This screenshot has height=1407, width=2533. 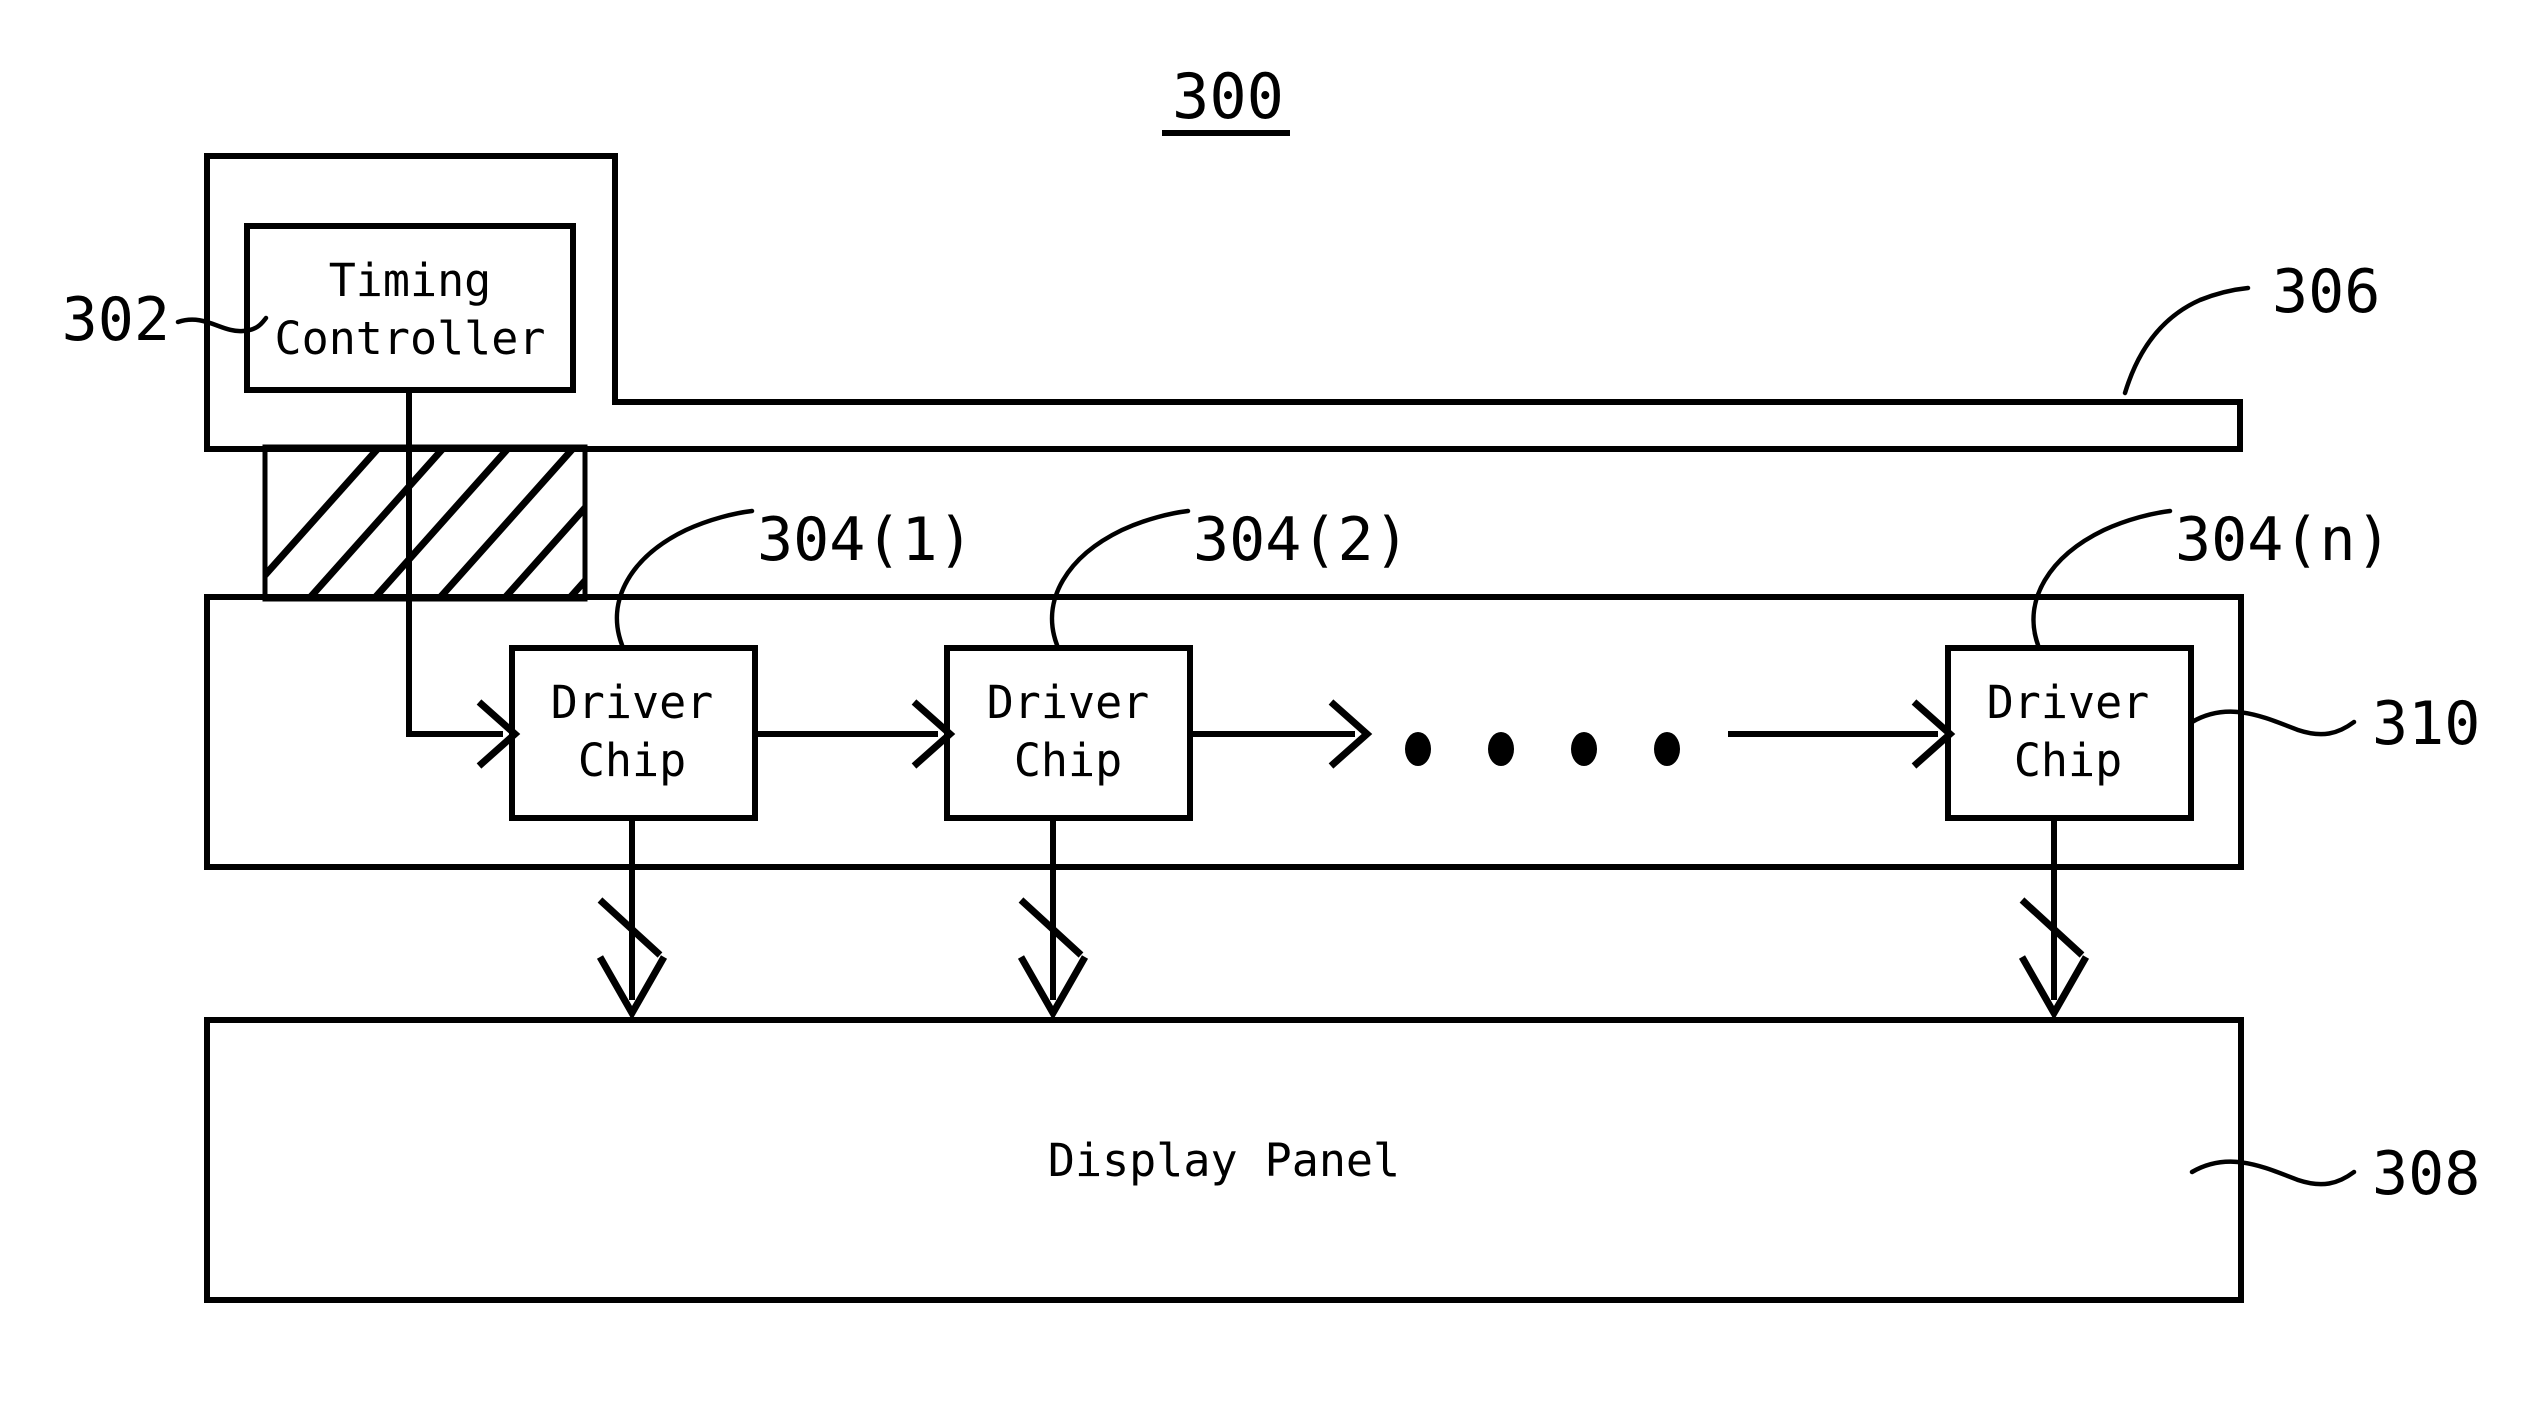 I want to click on timing-controller-label-line2: Controller, so click(x=410, y=338).